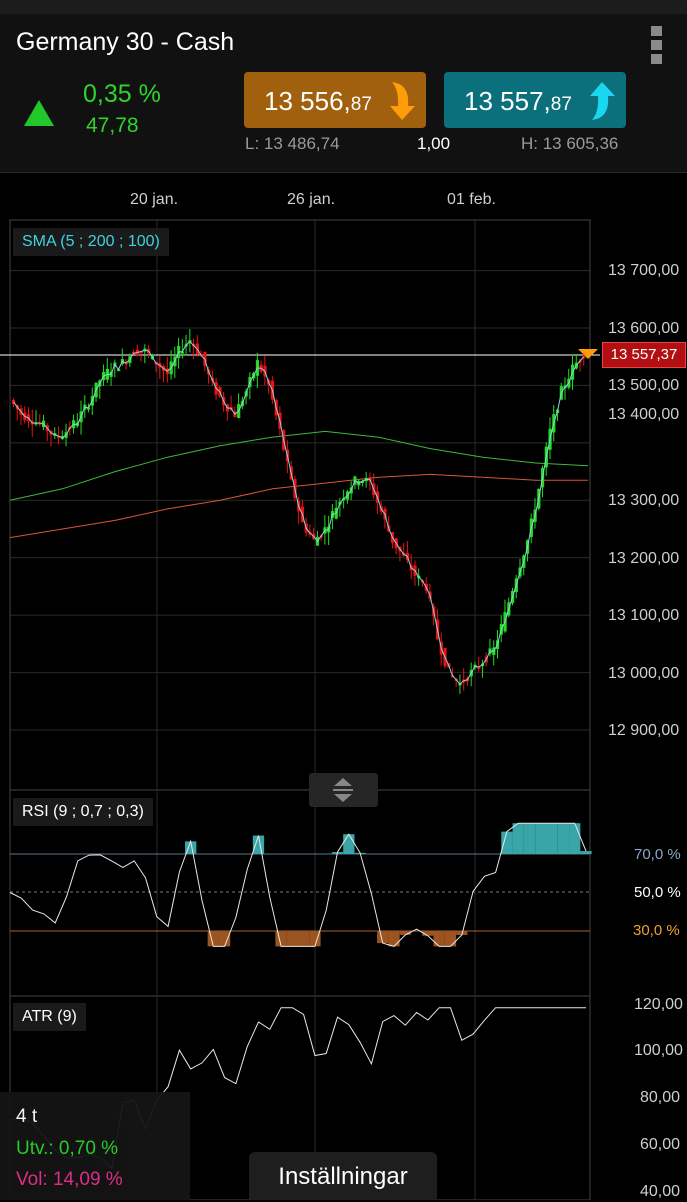 The image size is (687, 1202). I want to click on sell-button: 13 556,87, so click(335, 100).